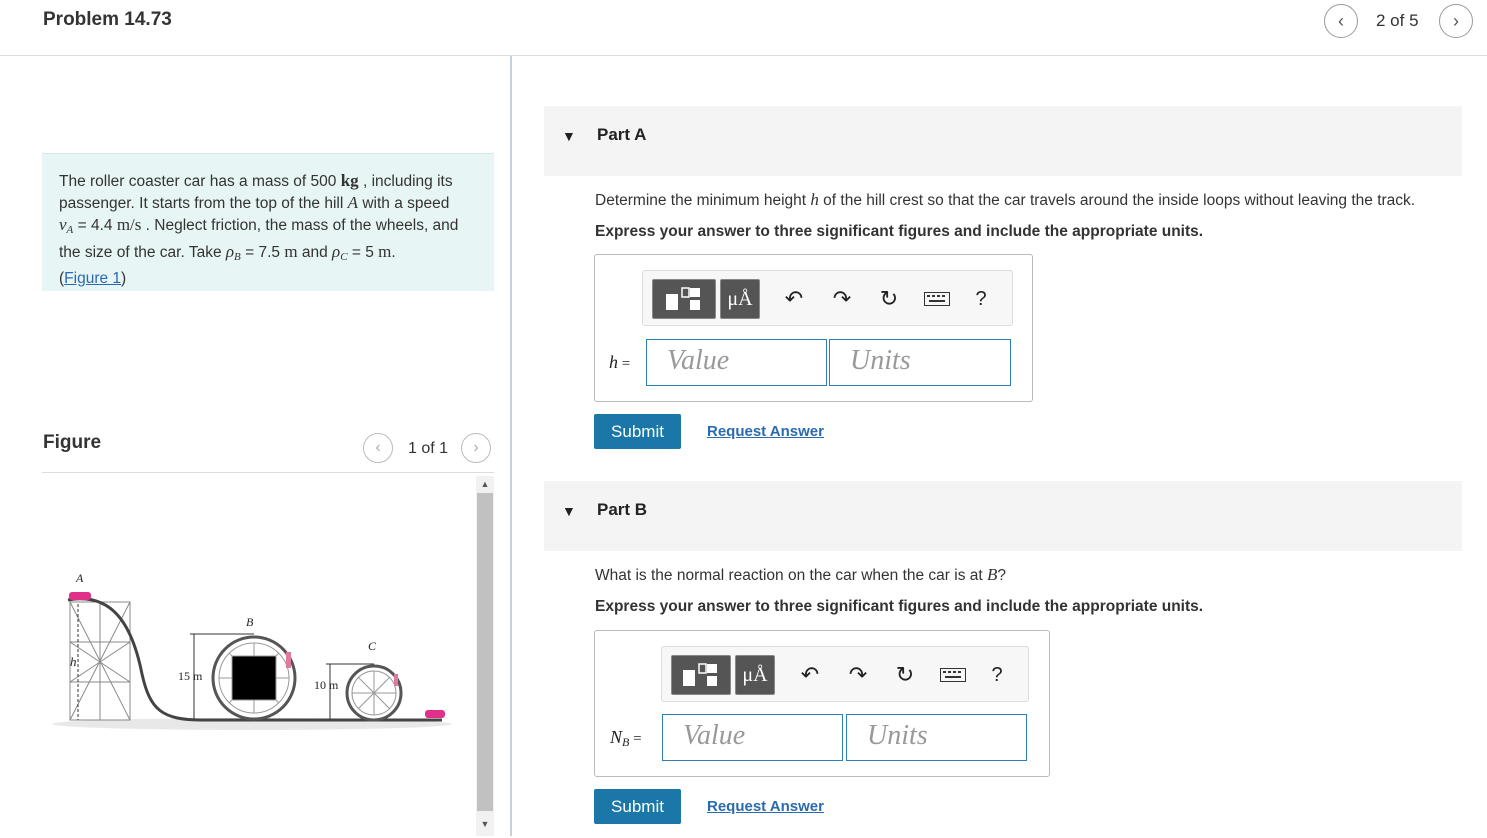 This screenshot has height=838, width=1487. Describe the element at coordinates (743, 28) in the screenshot. I see `top-bar: Problem 14.73 ‹ 2 of 5 ›` at that location.